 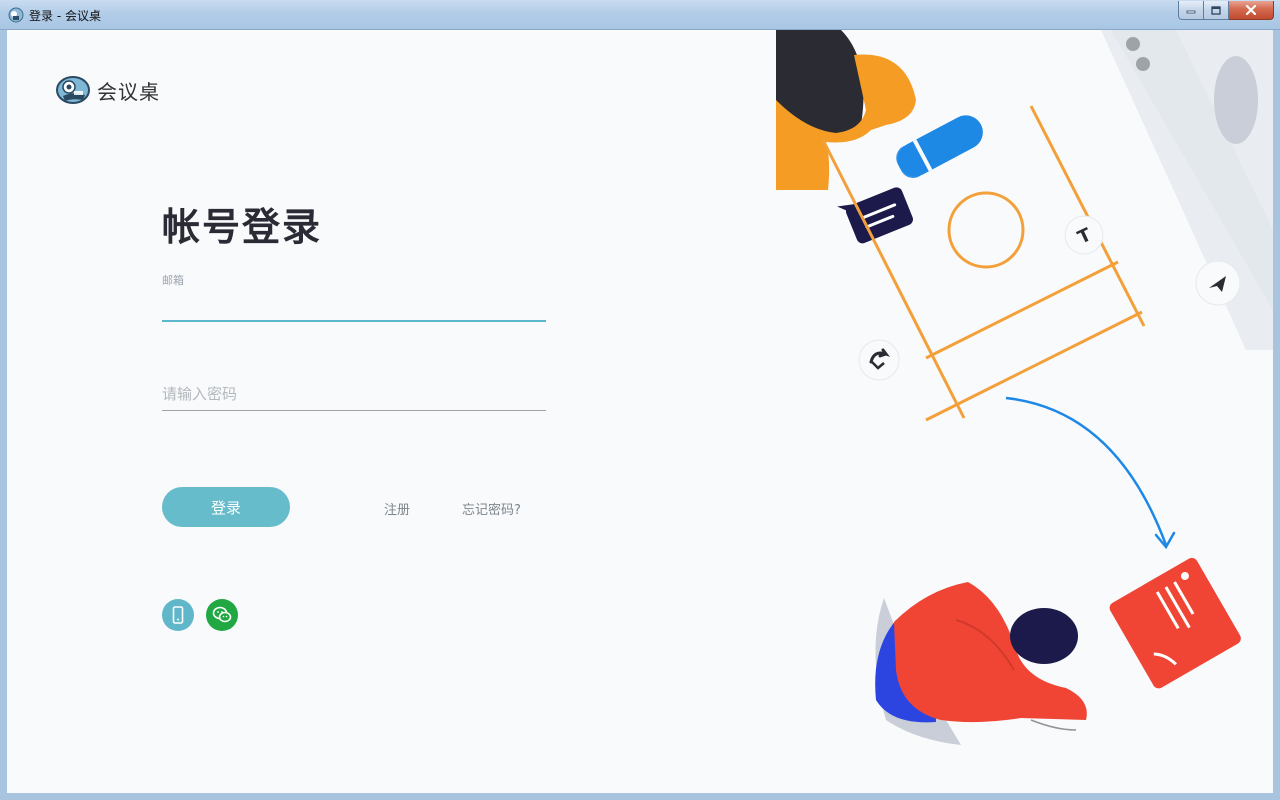 What do you see at coordinates (3, 411) in the screenshot?
I see `window-frame-left` at bounding box center [3, 411].